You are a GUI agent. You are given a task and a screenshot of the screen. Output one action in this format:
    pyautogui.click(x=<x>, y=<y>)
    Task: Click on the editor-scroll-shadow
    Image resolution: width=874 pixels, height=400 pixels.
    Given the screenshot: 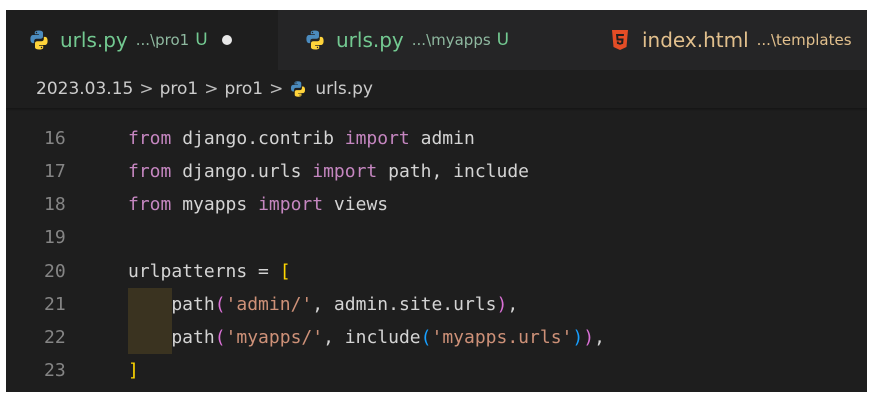 What is the action you would take?
    pyautogui.click(x=436, y=109)
    